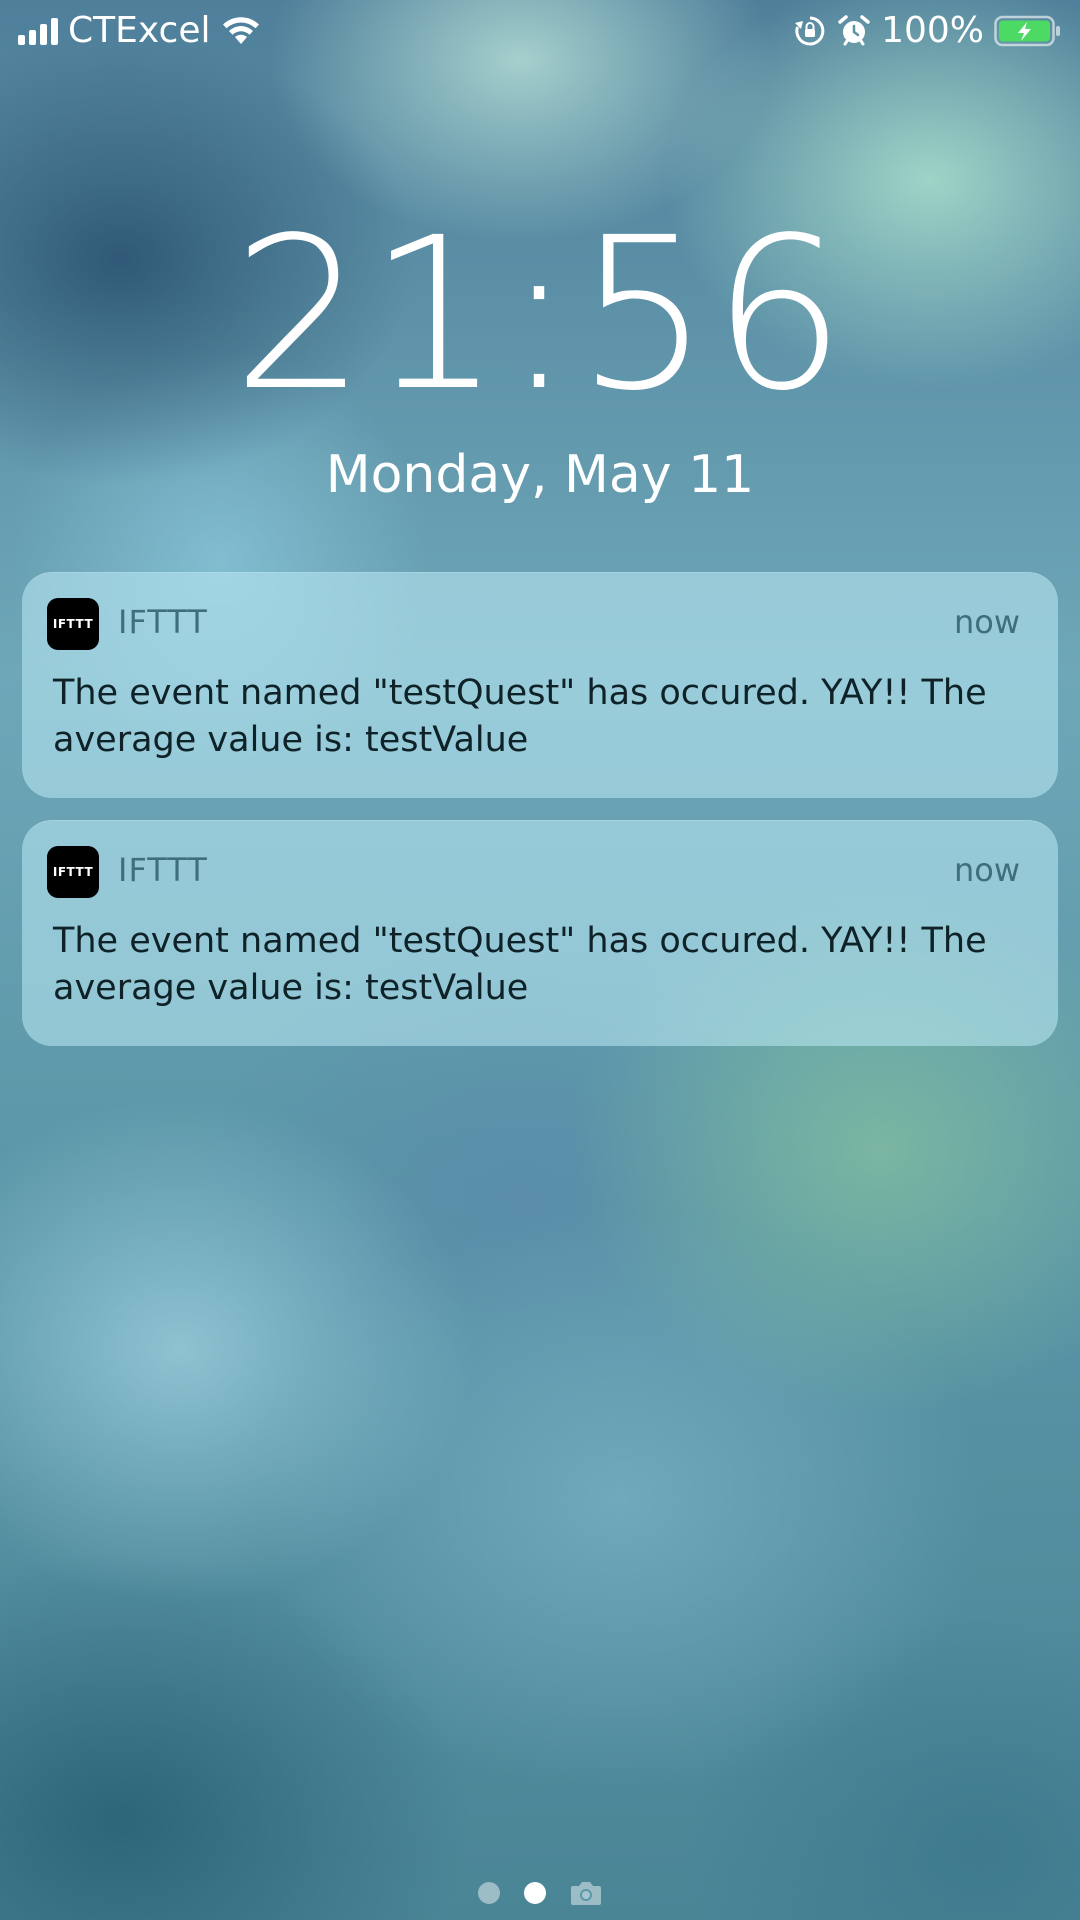 The height and width of the screenshot is (1920, 1080). I want to click on carrier-name: CTExcel, so click(139, 30).